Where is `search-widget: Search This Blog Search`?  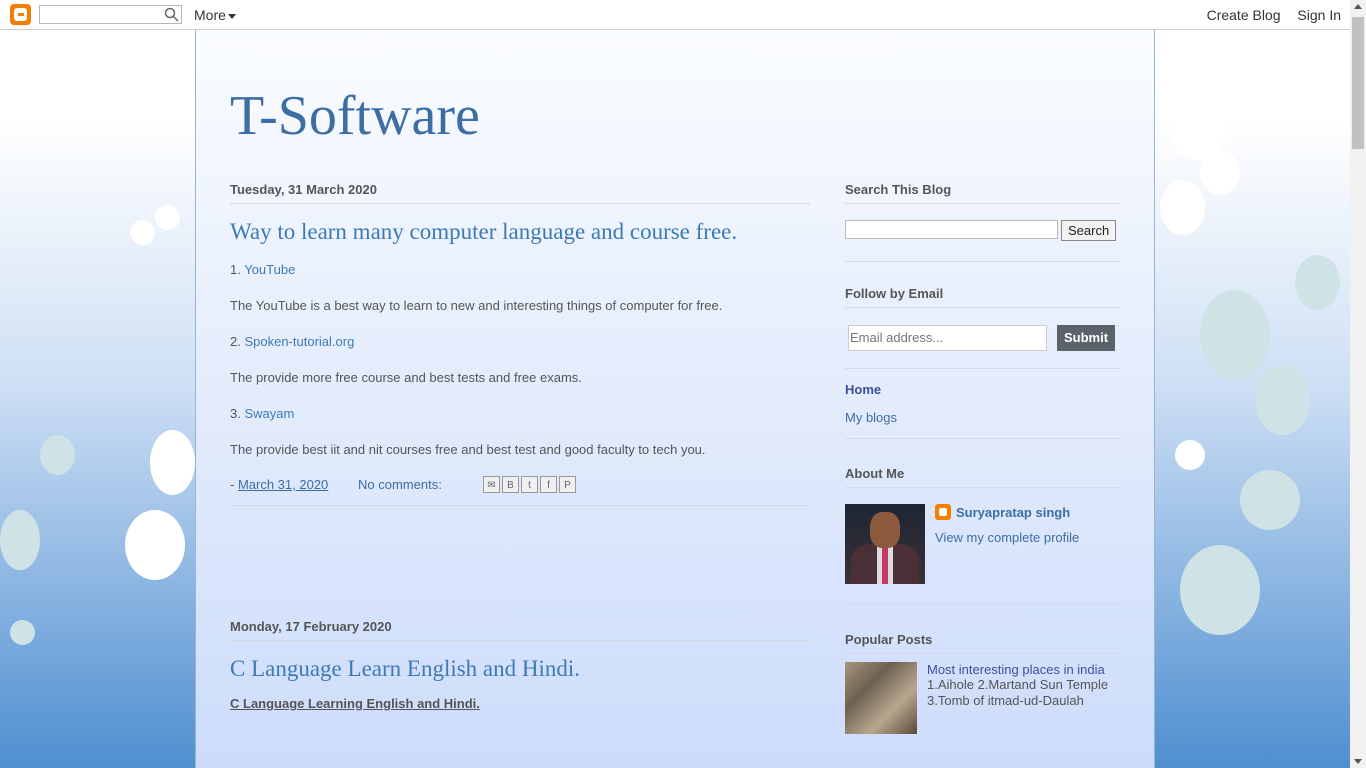 search-widget: Search This Blog Search is located at coordinates (982, 222).